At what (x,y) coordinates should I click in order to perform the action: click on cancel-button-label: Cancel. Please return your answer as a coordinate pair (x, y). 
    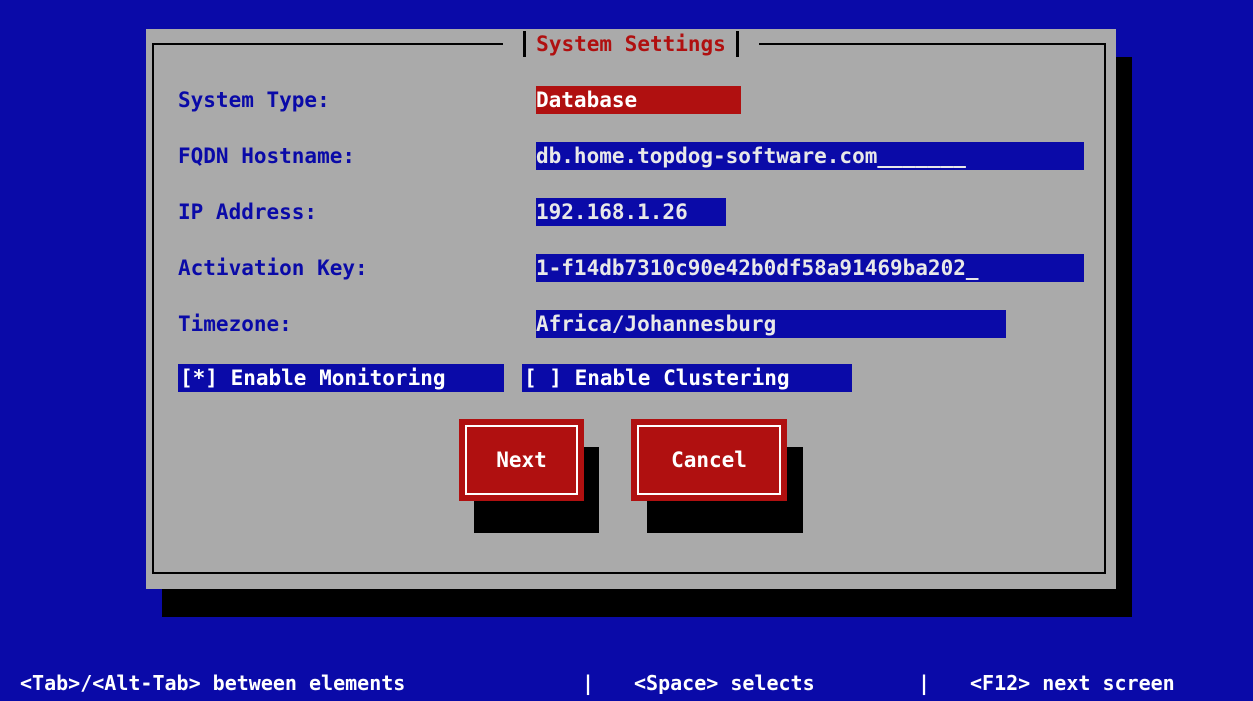
    Looking at the image, I should click on (709, 460).